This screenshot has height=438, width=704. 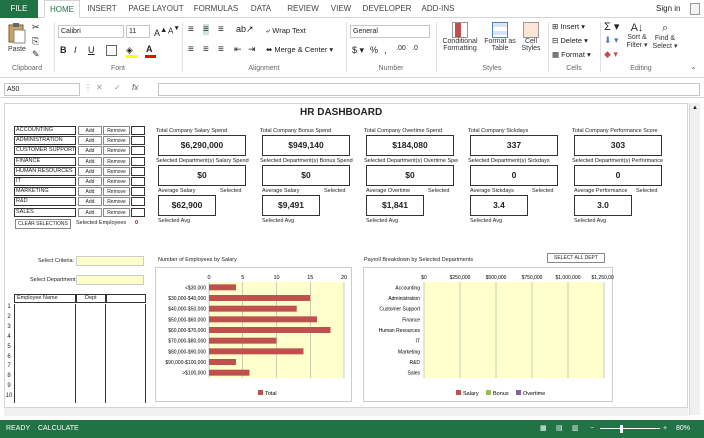 I want to click on align-right-icon: ≡, so click(x=221, y=49).